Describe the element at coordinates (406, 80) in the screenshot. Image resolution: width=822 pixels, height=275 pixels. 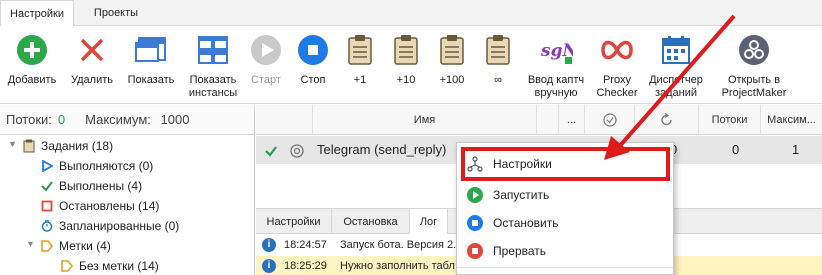
I see `plus10-button-label: +10` at that location.